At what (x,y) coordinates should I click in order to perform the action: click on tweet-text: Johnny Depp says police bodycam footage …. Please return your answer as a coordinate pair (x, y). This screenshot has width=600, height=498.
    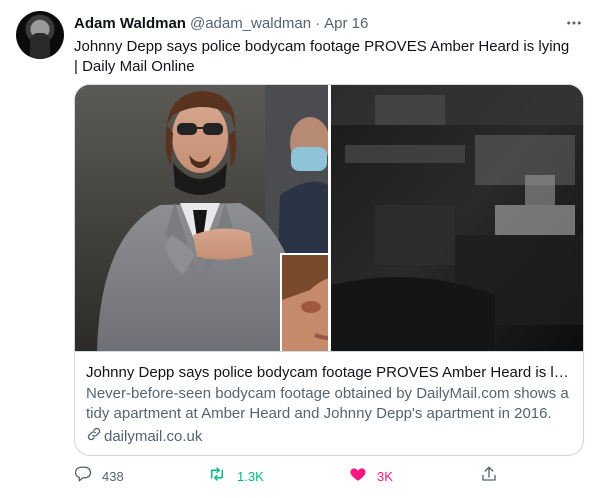
    Looking at the image, I should click on (322, 56).